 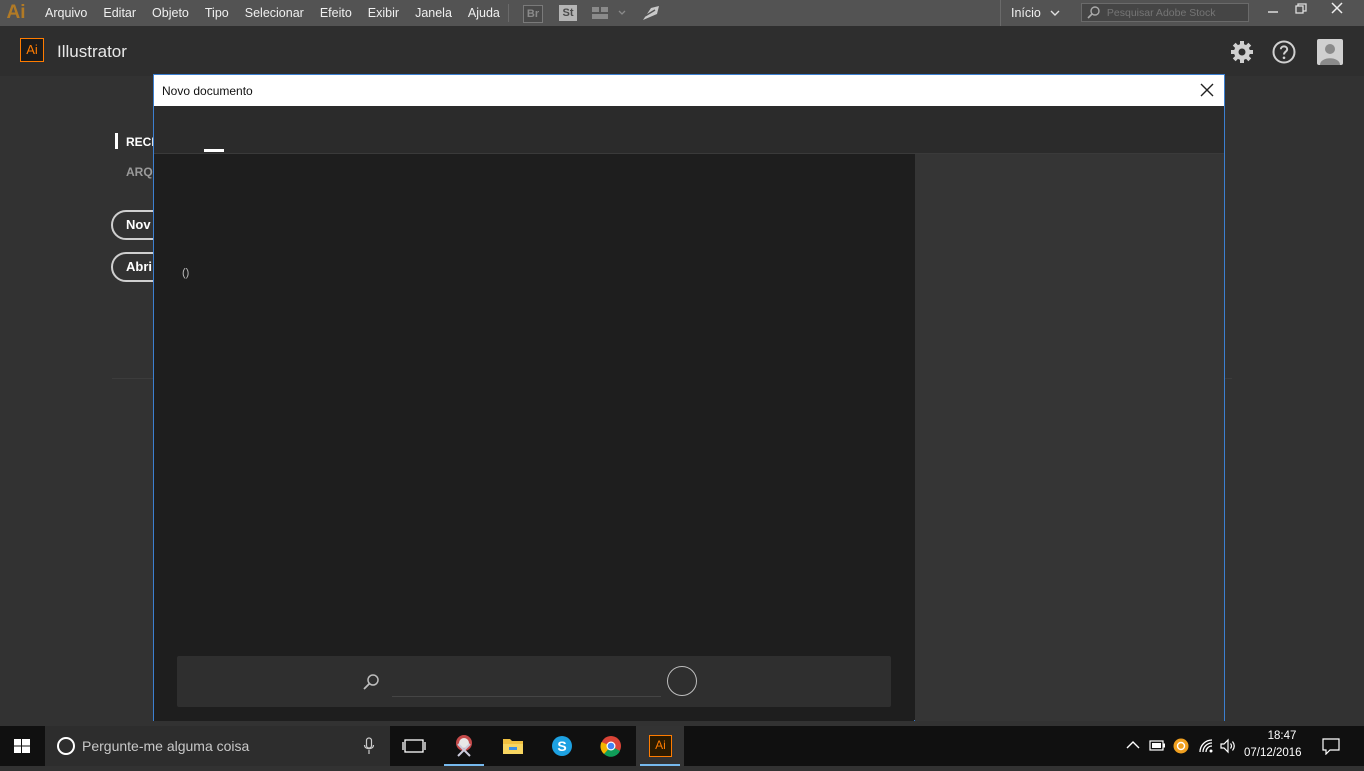 What do you see at coordinates (1331, 746) in the screenshot?
I see `action-center-icon` at bounding box center [1331, 746].